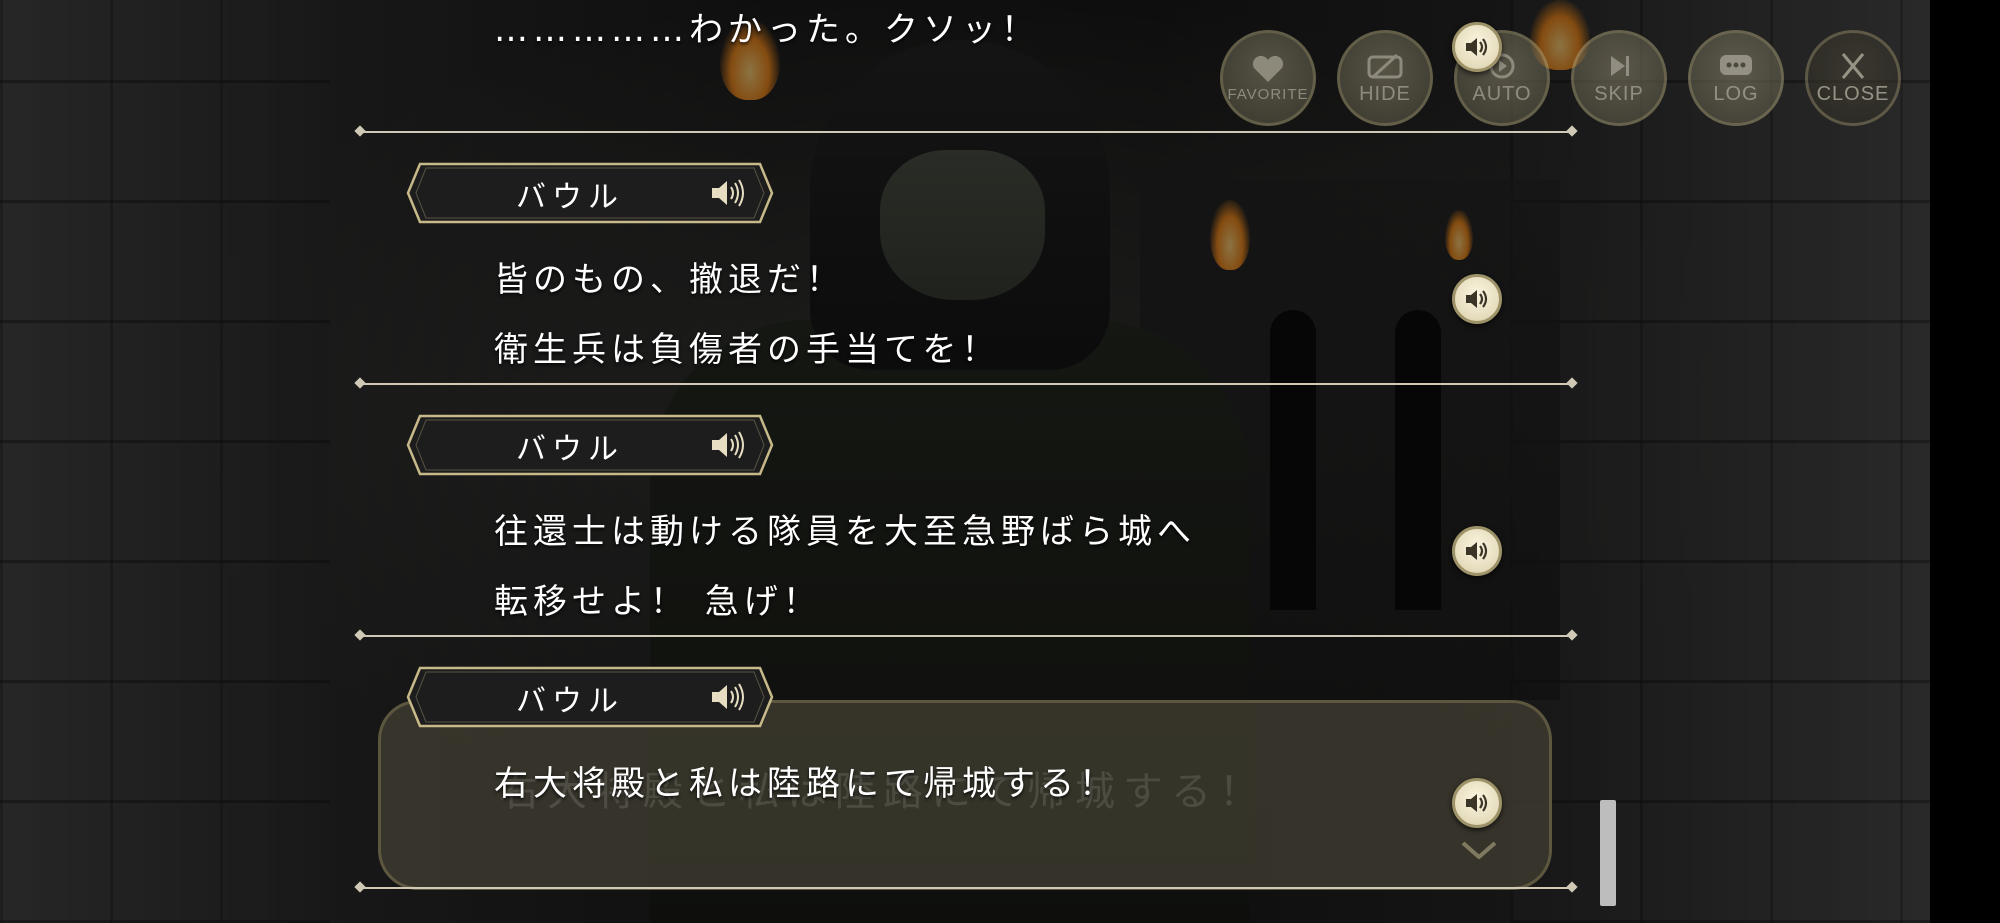 This screenshot has height=923, width=2000. I want to click on log-line: 皆のもの、撤退だ！, so click(669, 280).